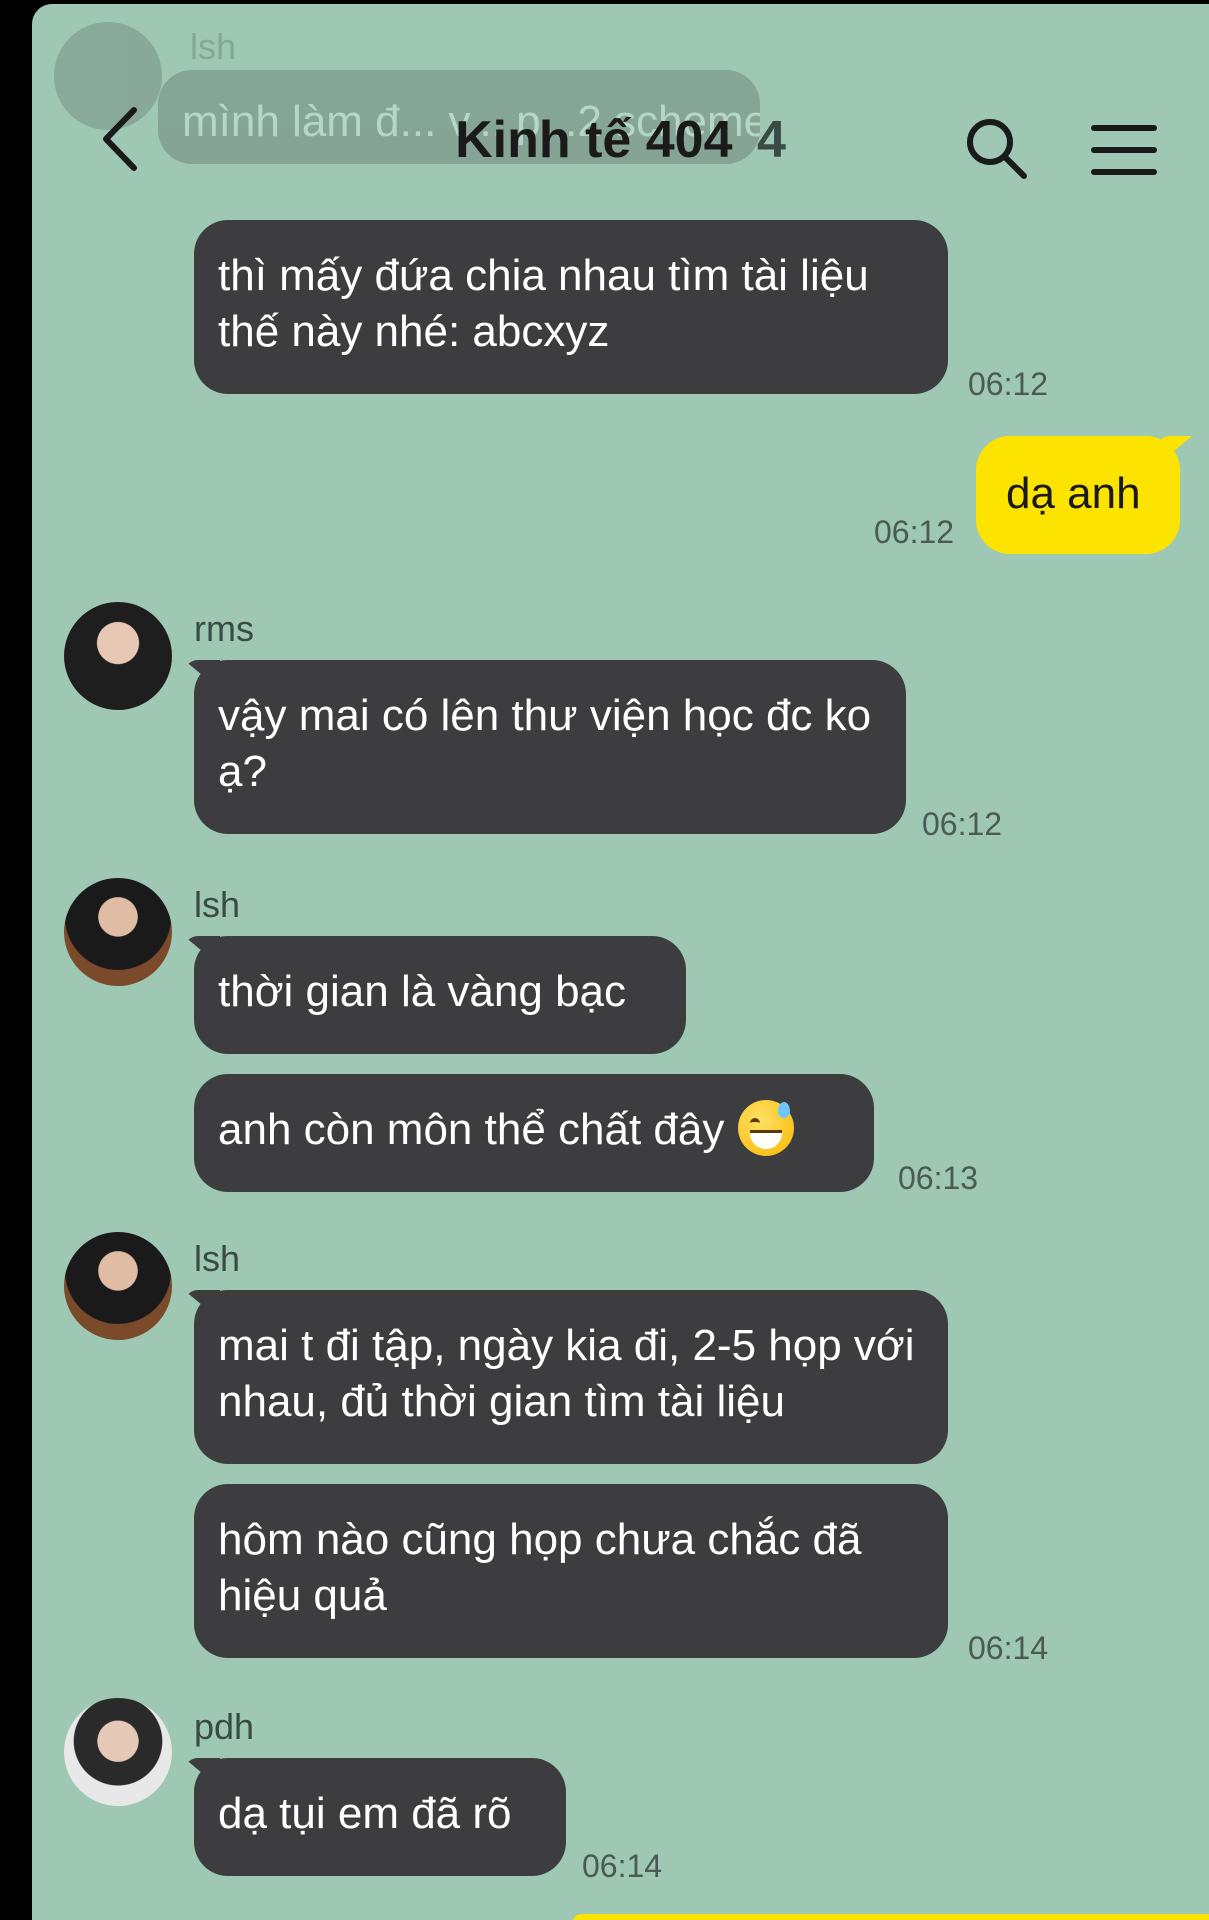 This screenshot has width=1209, height=1920. I want to click on chat-title: Kinh tế 404 4, so click(620, 140).